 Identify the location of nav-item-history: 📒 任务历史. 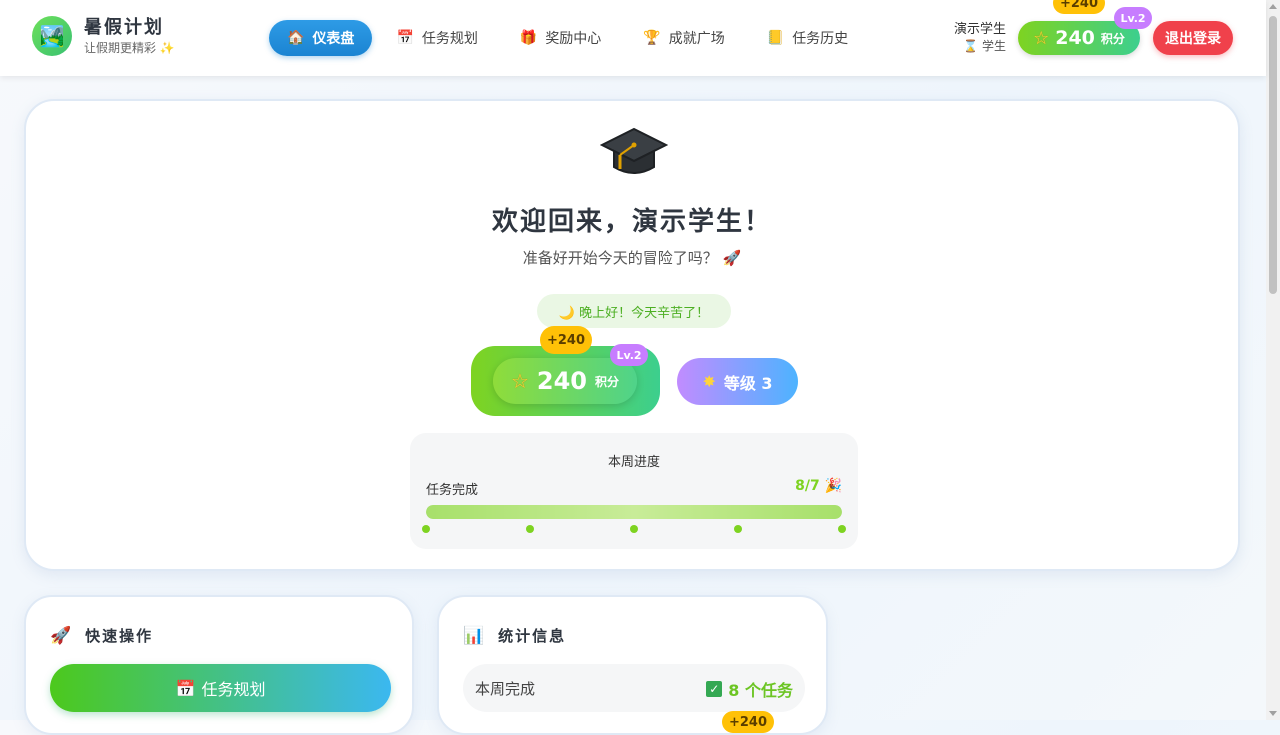
(807, 38).